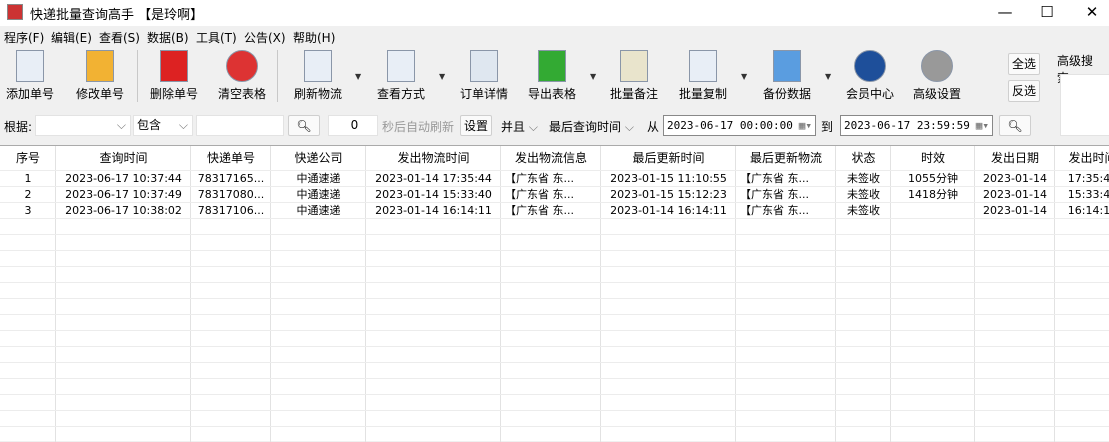 The width and height of the screenshot is (1109, 442). I want to click on keyword-input, so click(240, 125).